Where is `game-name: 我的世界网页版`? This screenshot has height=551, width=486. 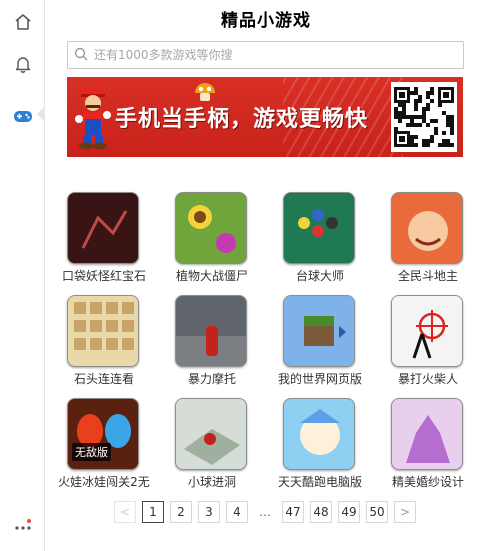
game-name: 我的世界网页版 is located at coordinates (320, 378).